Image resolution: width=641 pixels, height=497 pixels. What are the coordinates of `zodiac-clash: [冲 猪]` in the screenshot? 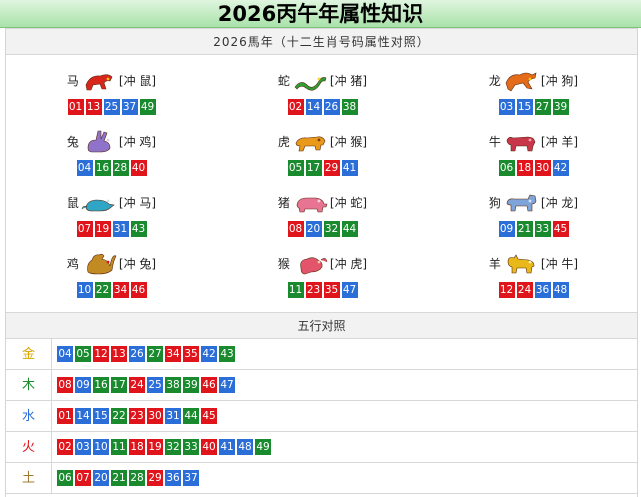 It's located at (348, 80).